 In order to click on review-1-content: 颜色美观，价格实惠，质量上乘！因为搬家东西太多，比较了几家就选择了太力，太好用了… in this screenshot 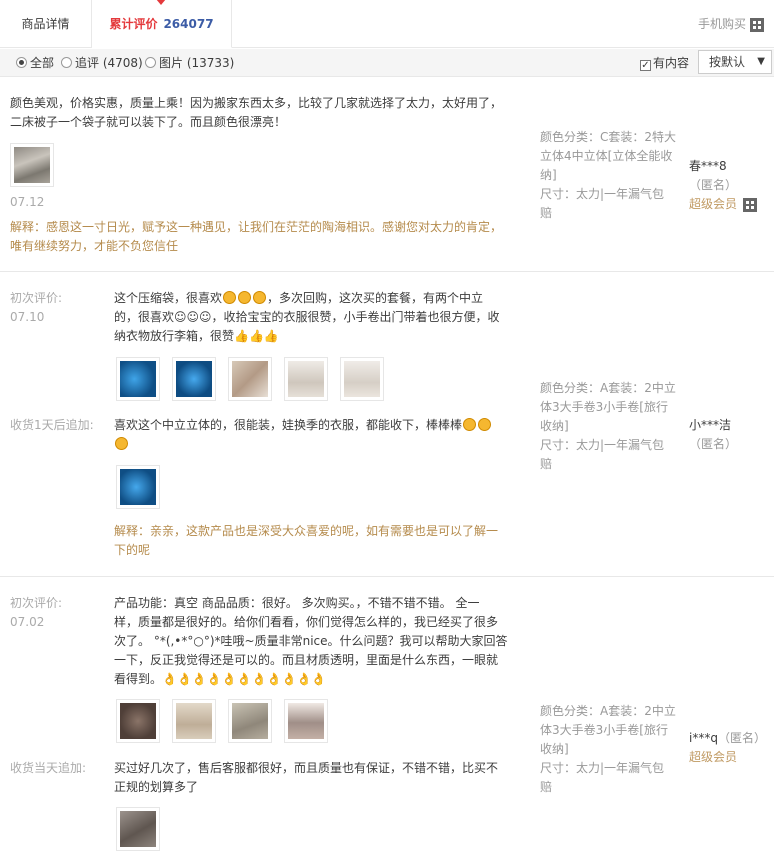, I will do `click(265, 113)`.